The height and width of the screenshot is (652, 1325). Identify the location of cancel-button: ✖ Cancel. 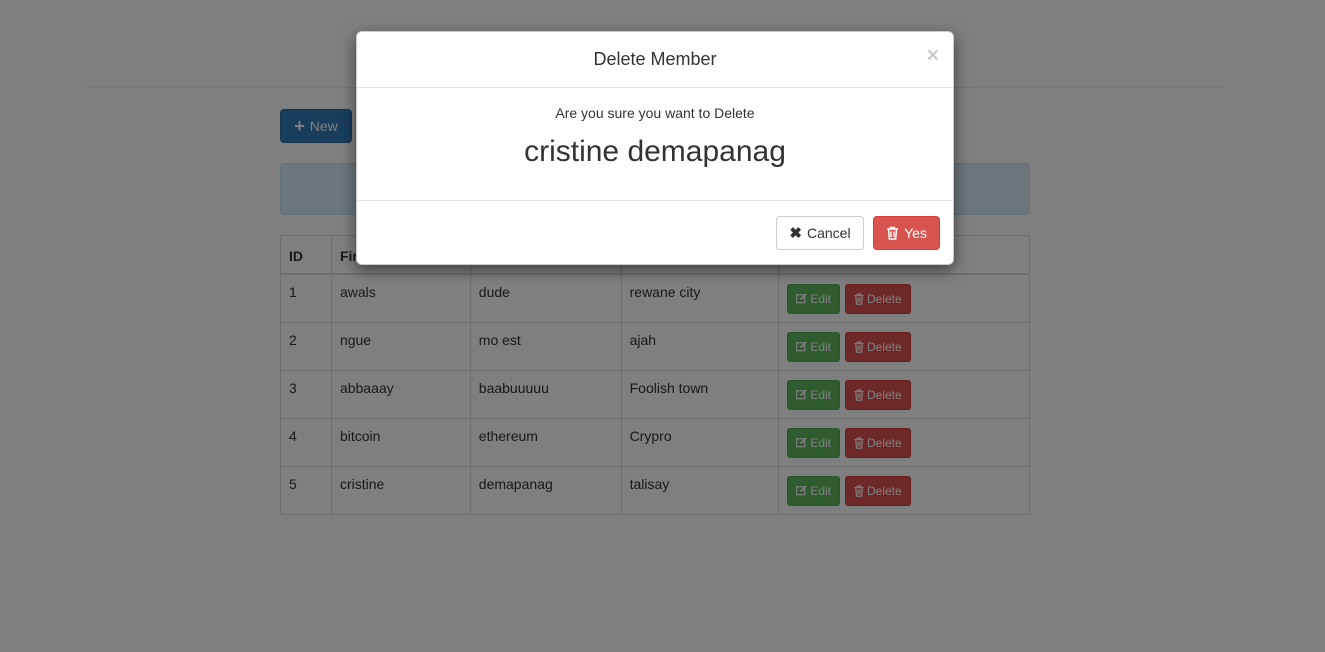
(820, 233).